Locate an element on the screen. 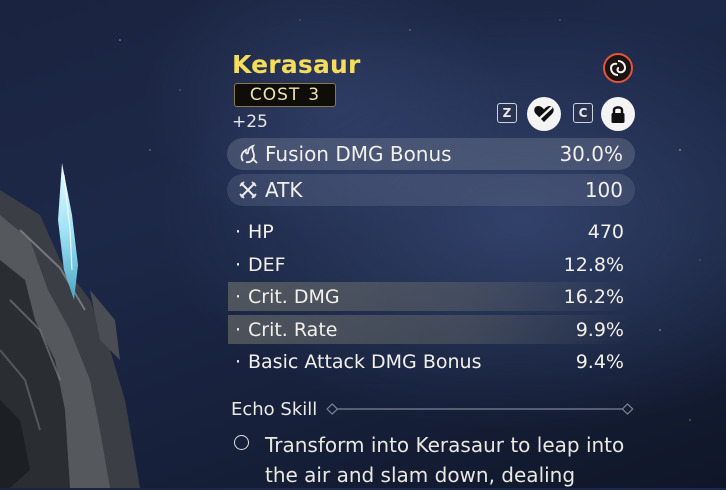 The image size is (726, 490). echo-level: +25 is located at coordinates (250, 122).